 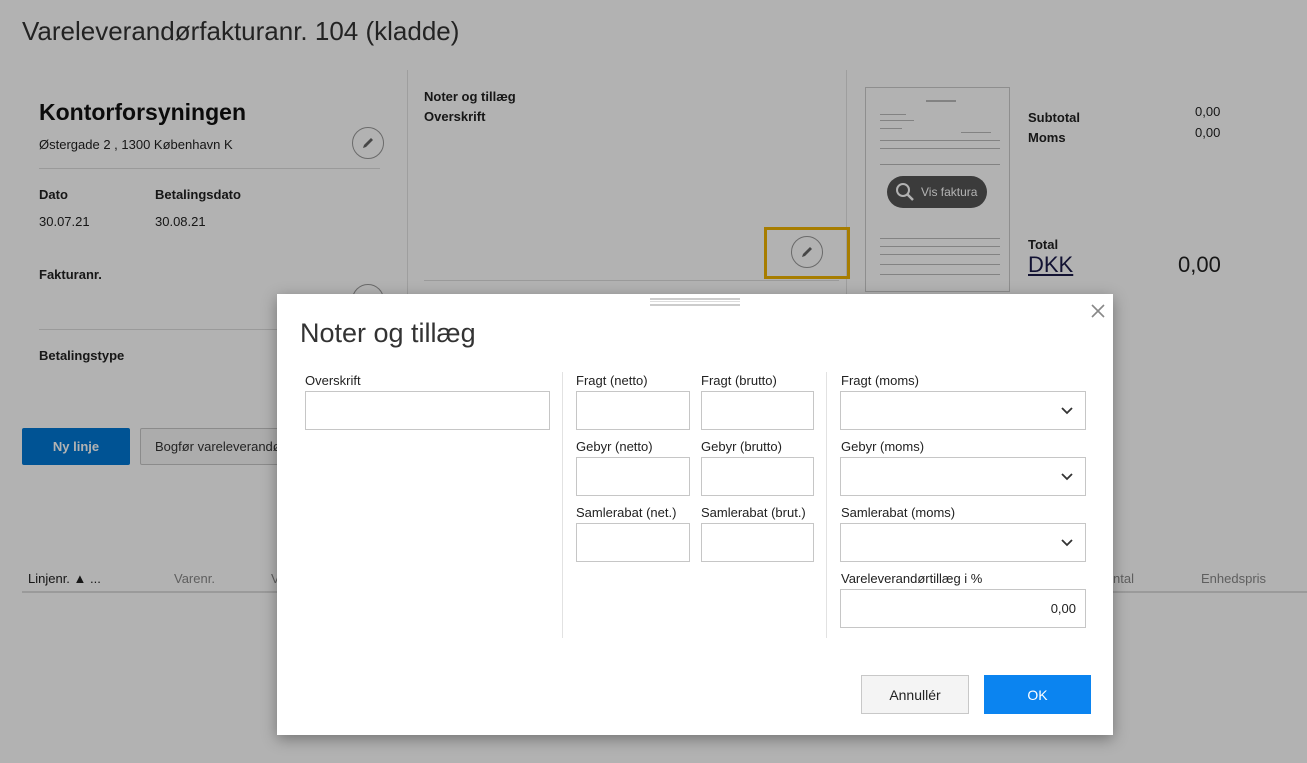 What do you see at coordinates (614, 446) in the screenshot?
I see `gebyr-netto-label: Gebyr (netto)` at bounding box center [614, 446].